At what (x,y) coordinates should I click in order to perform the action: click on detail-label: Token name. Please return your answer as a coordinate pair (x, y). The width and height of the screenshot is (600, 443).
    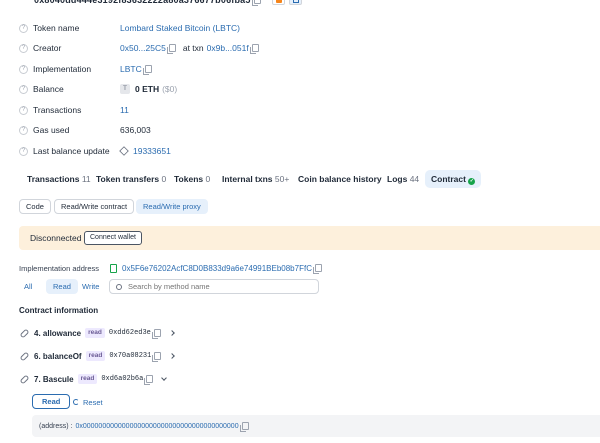
    Looking at the image, I should click on (56, 28).